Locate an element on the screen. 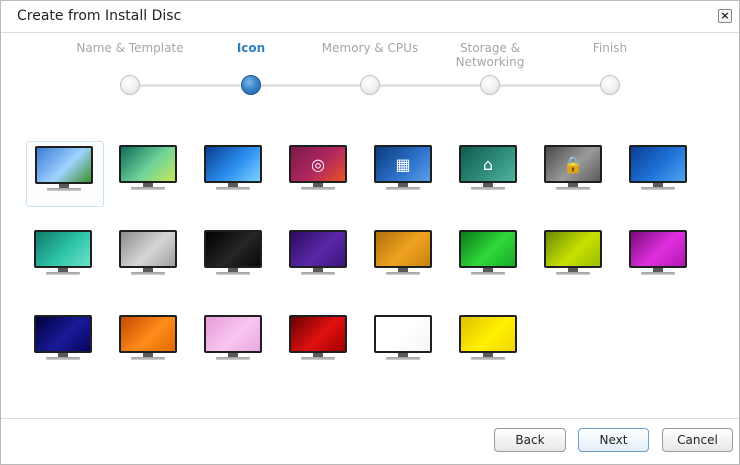 This screenshot has height=465, width=740. silver-screen-option is located at coordinates (149, 258).